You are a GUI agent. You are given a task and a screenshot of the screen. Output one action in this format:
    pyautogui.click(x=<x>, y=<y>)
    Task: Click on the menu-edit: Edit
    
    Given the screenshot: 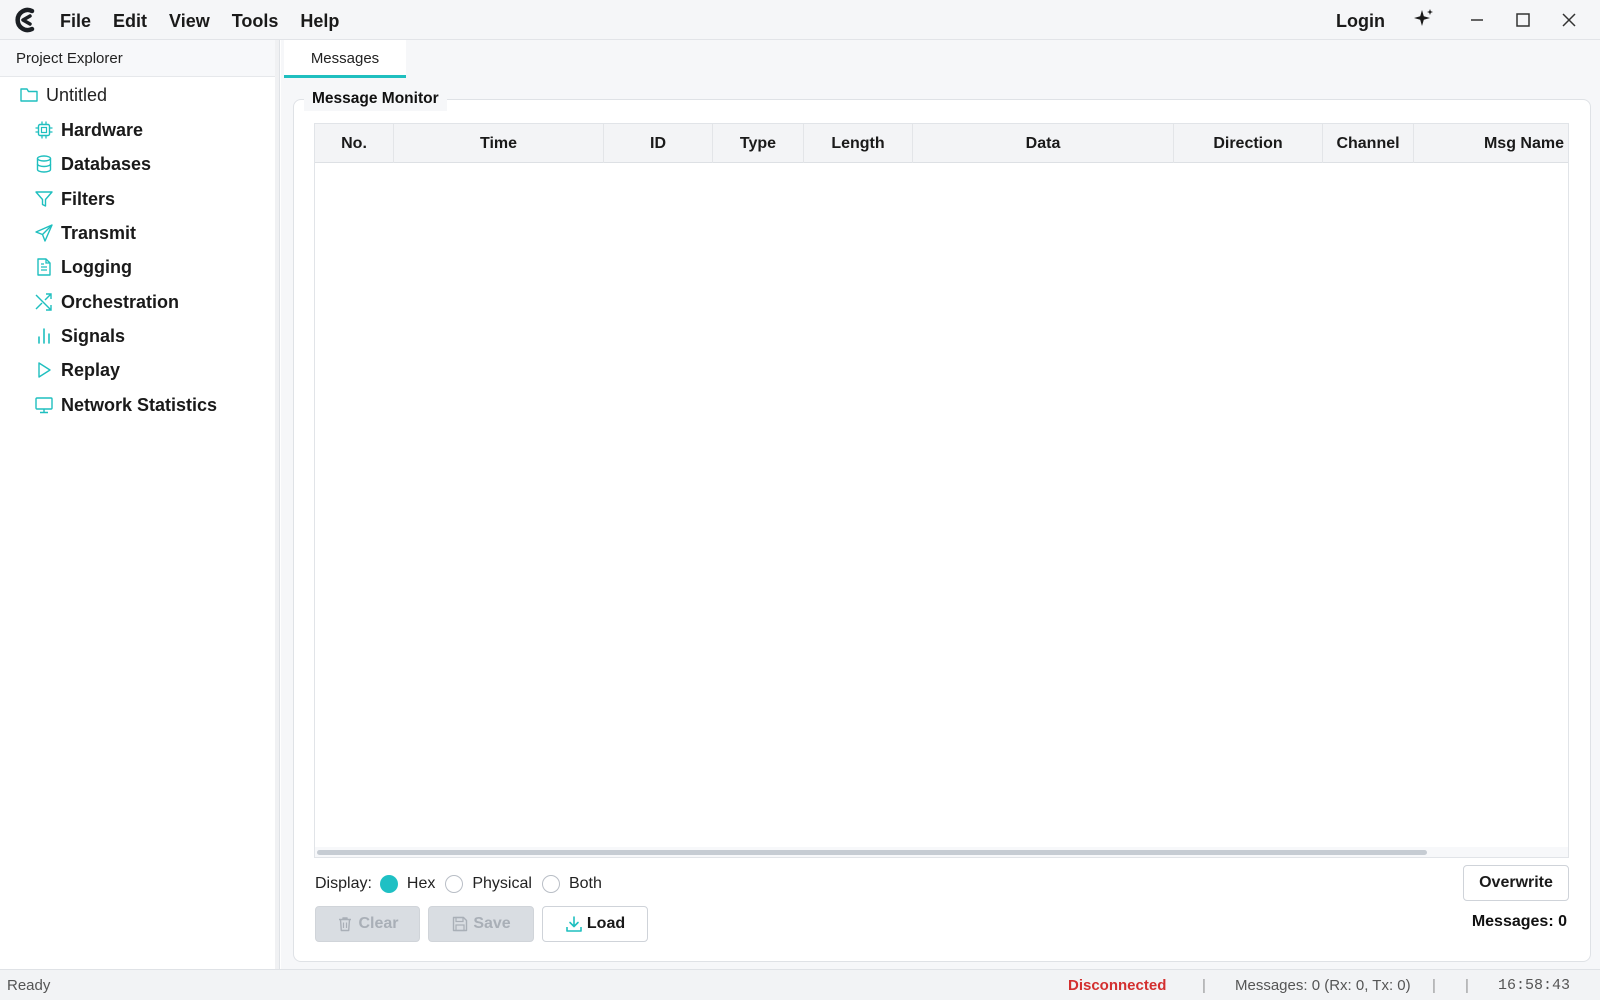 What is the action you would take?
    pyautogui.click(x=134, y=20)
    